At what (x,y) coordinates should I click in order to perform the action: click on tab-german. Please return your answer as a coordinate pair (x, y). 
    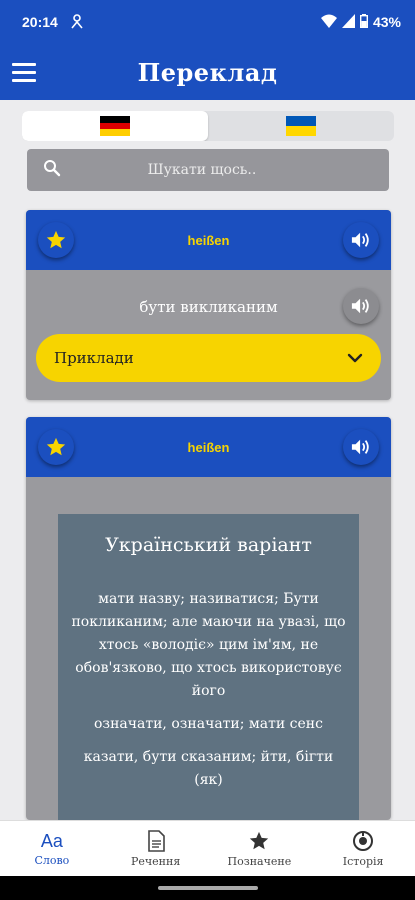
    Looking at the image, I should click on (115, 126).